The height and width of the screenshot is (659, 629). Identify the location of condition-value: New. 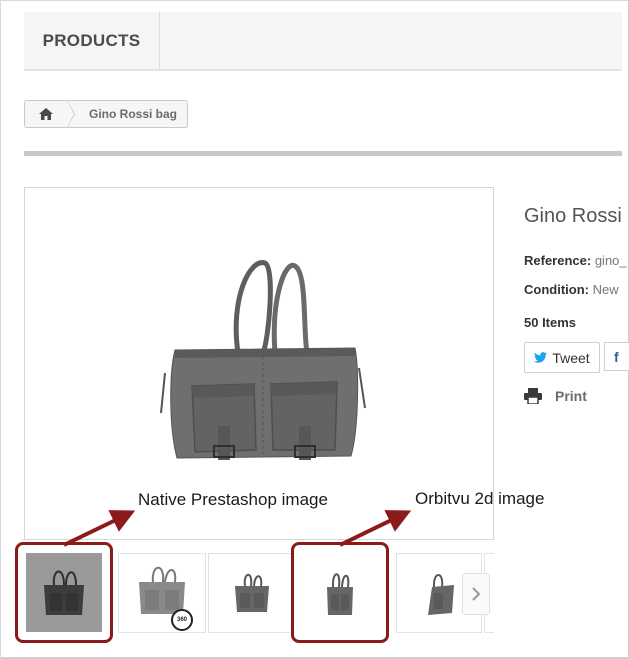
(605, 289).